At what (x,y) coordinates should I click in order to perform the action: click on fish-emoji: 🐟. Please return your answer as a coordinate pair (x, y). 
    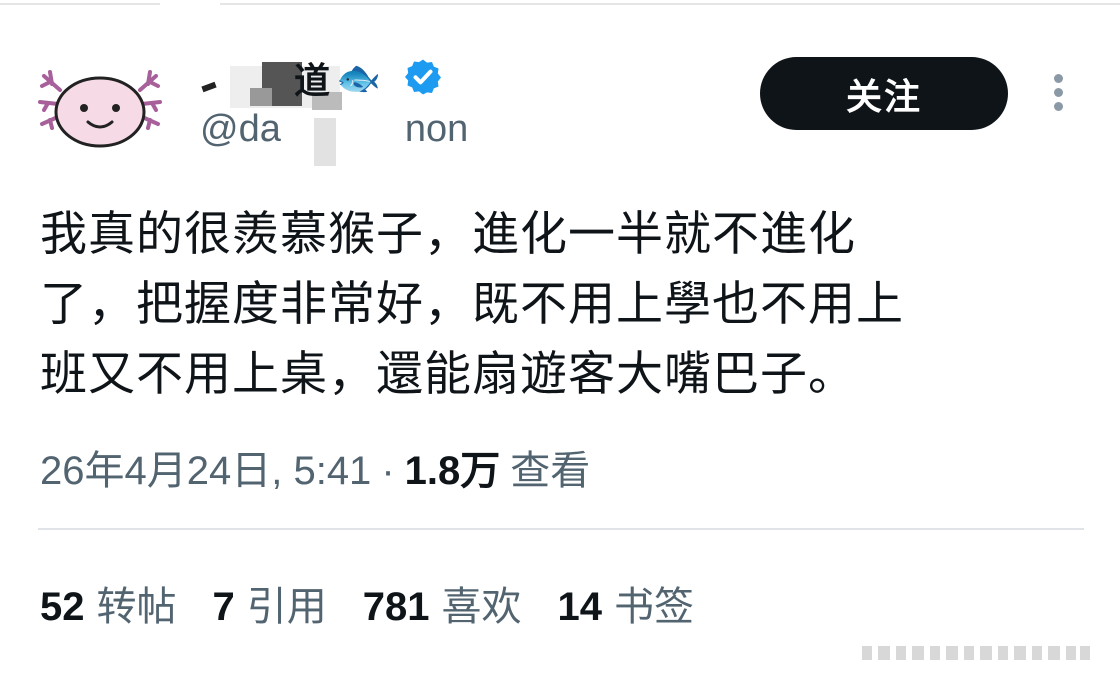
    Looking at the image, I should click on (358, 78).